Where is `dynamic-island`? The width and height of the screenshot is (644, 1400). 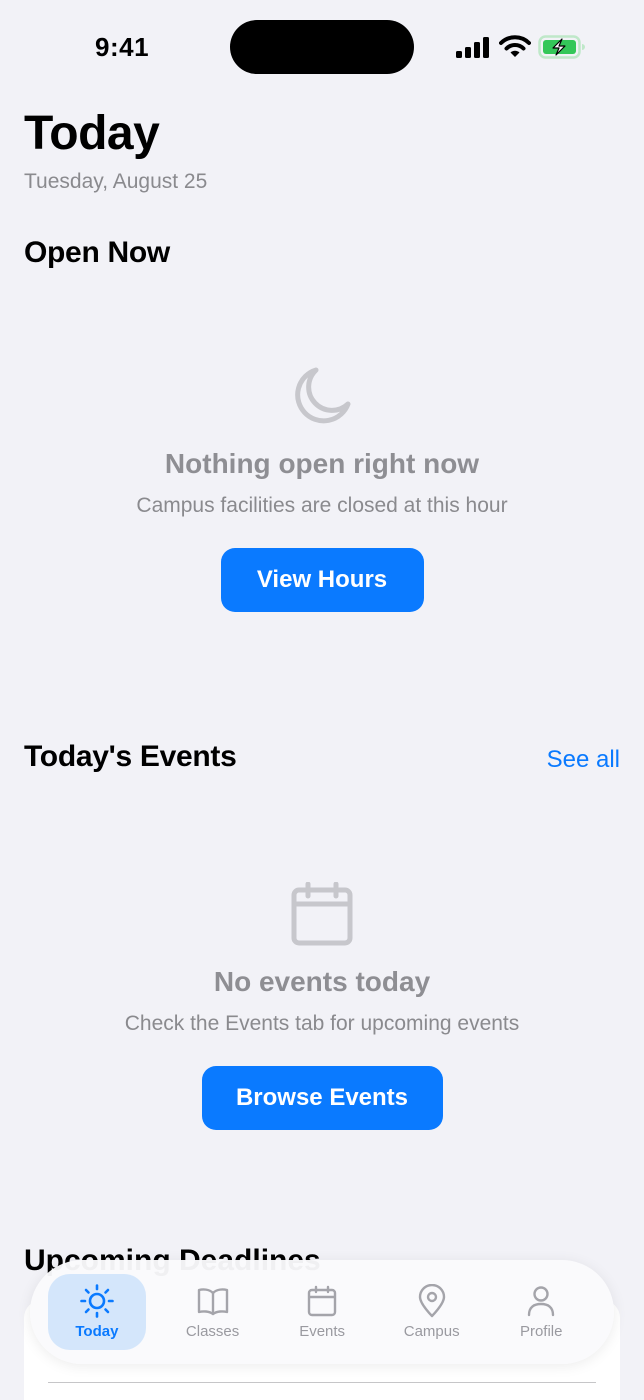 dynamic-island is located at coordinates (322, 47).